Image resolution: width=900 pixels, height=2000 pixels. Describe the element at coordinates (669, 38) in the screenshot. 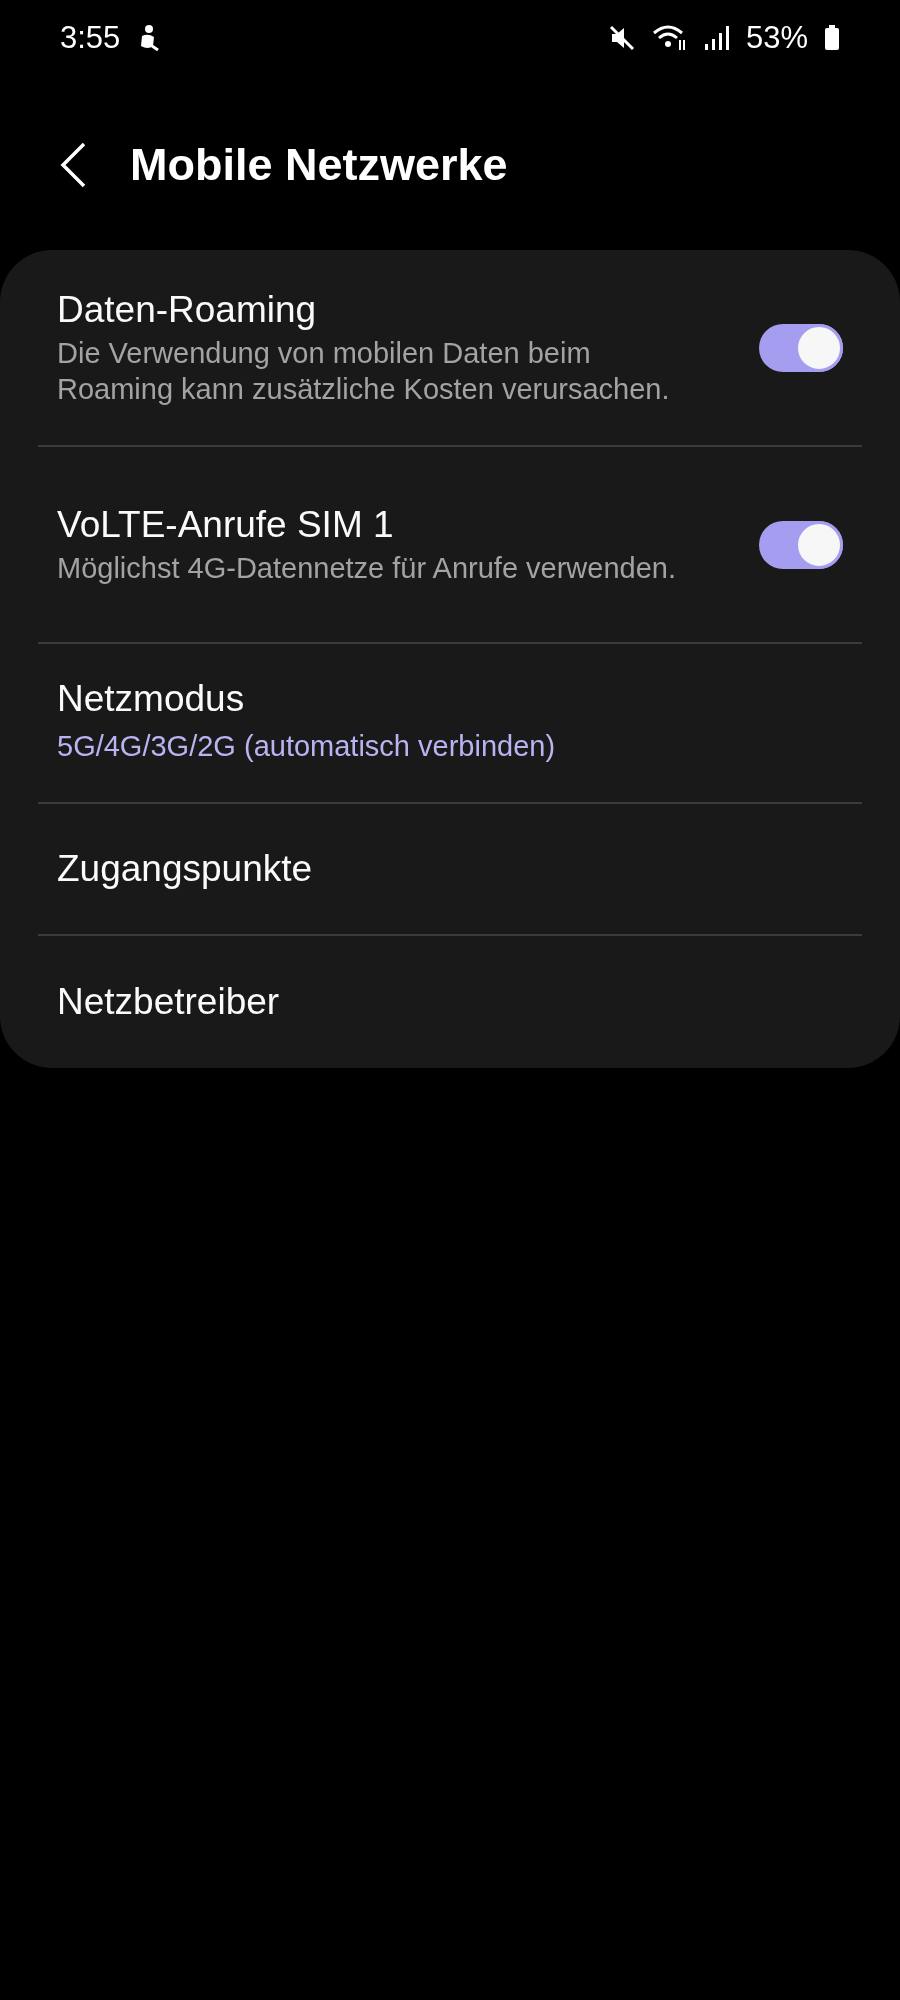

I see `wifi-icon` at that location.